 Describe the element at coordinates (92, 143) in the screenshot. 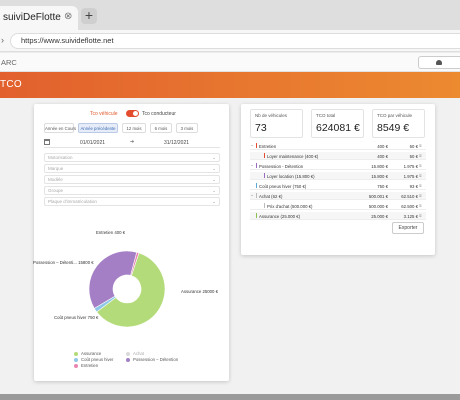

I see `date-from: 01/01/2021` at that location.